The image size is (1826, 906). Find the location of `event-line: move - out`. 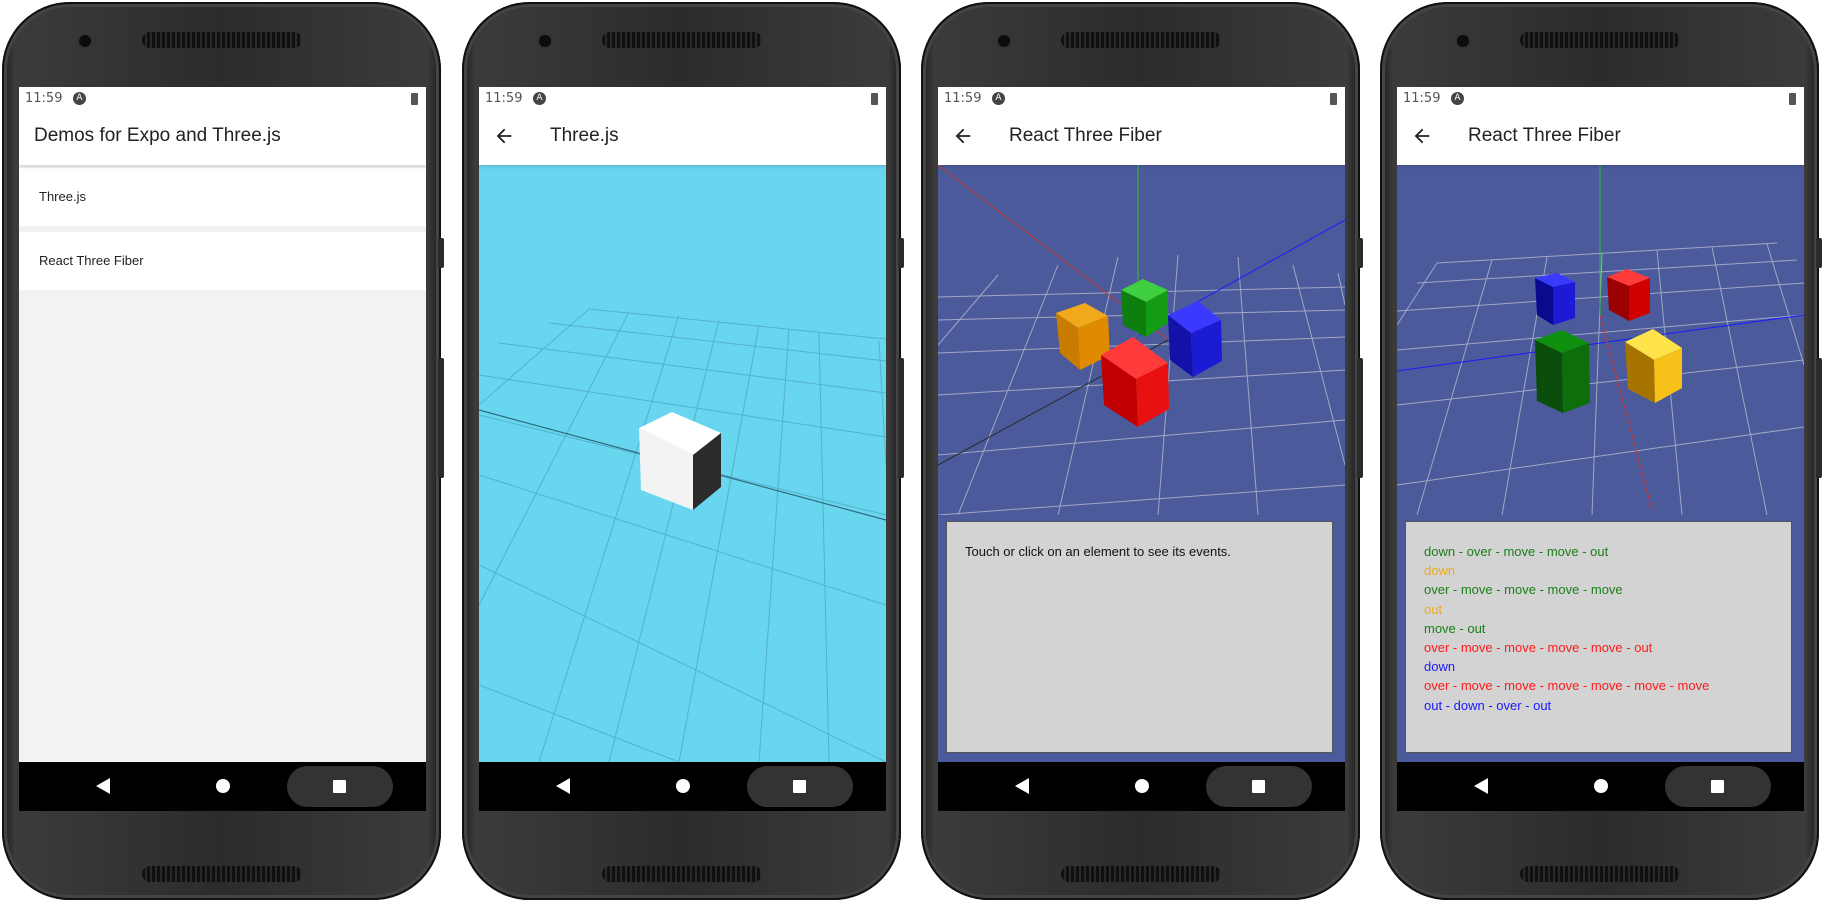

event-line: move - out is located at coordinates (1455, 628).